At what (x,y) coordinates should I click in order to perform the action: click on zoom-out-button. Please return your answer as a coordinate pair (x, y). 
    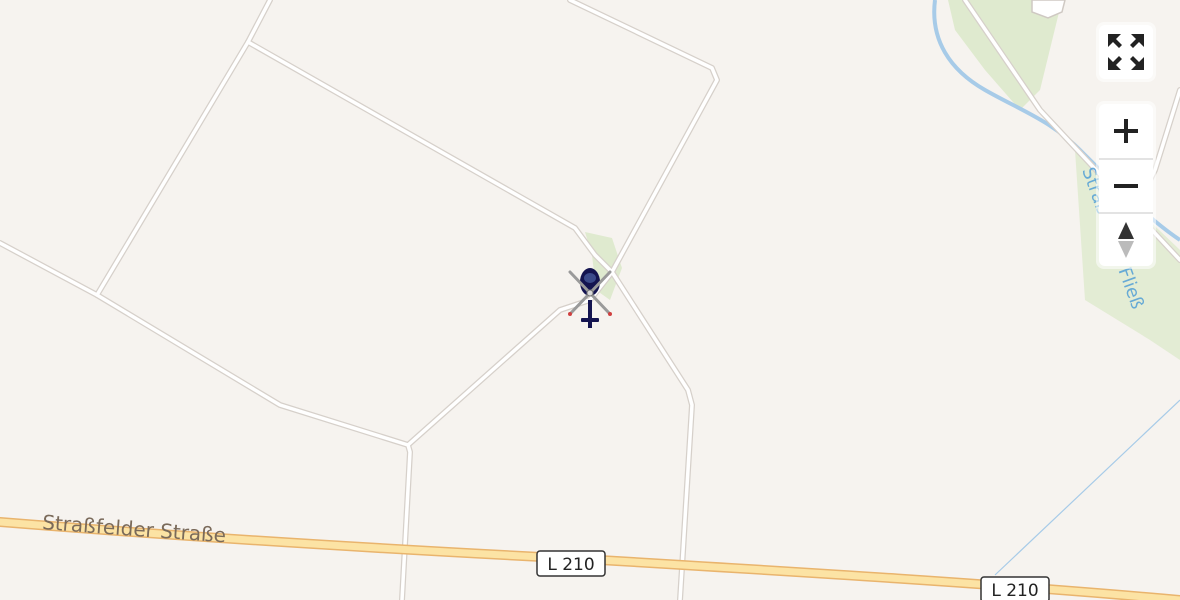
    Looking at the image, I should click on (1126, 185).